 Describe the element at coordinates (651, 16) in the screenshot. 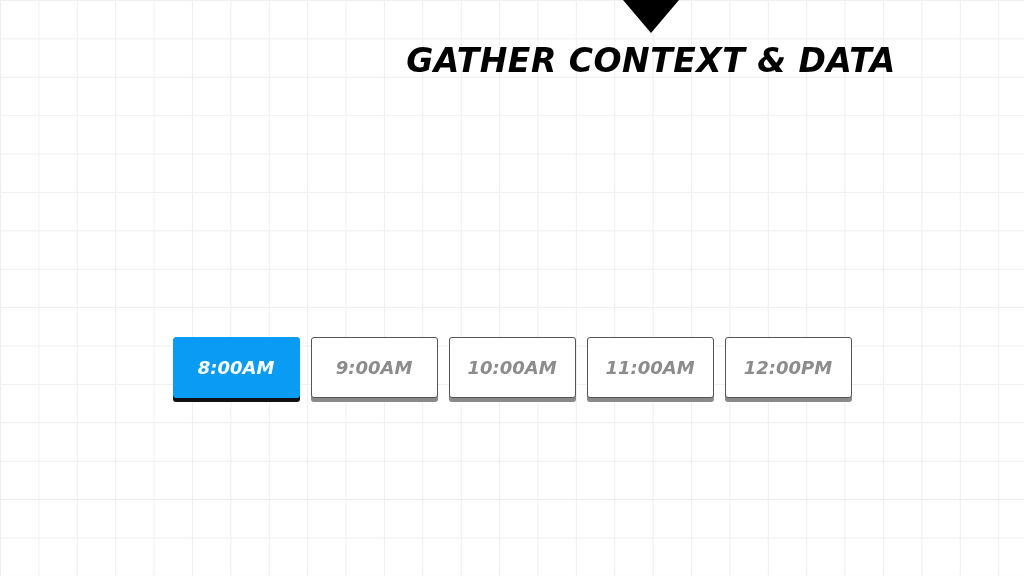

I see `triangle-icon` at that location.